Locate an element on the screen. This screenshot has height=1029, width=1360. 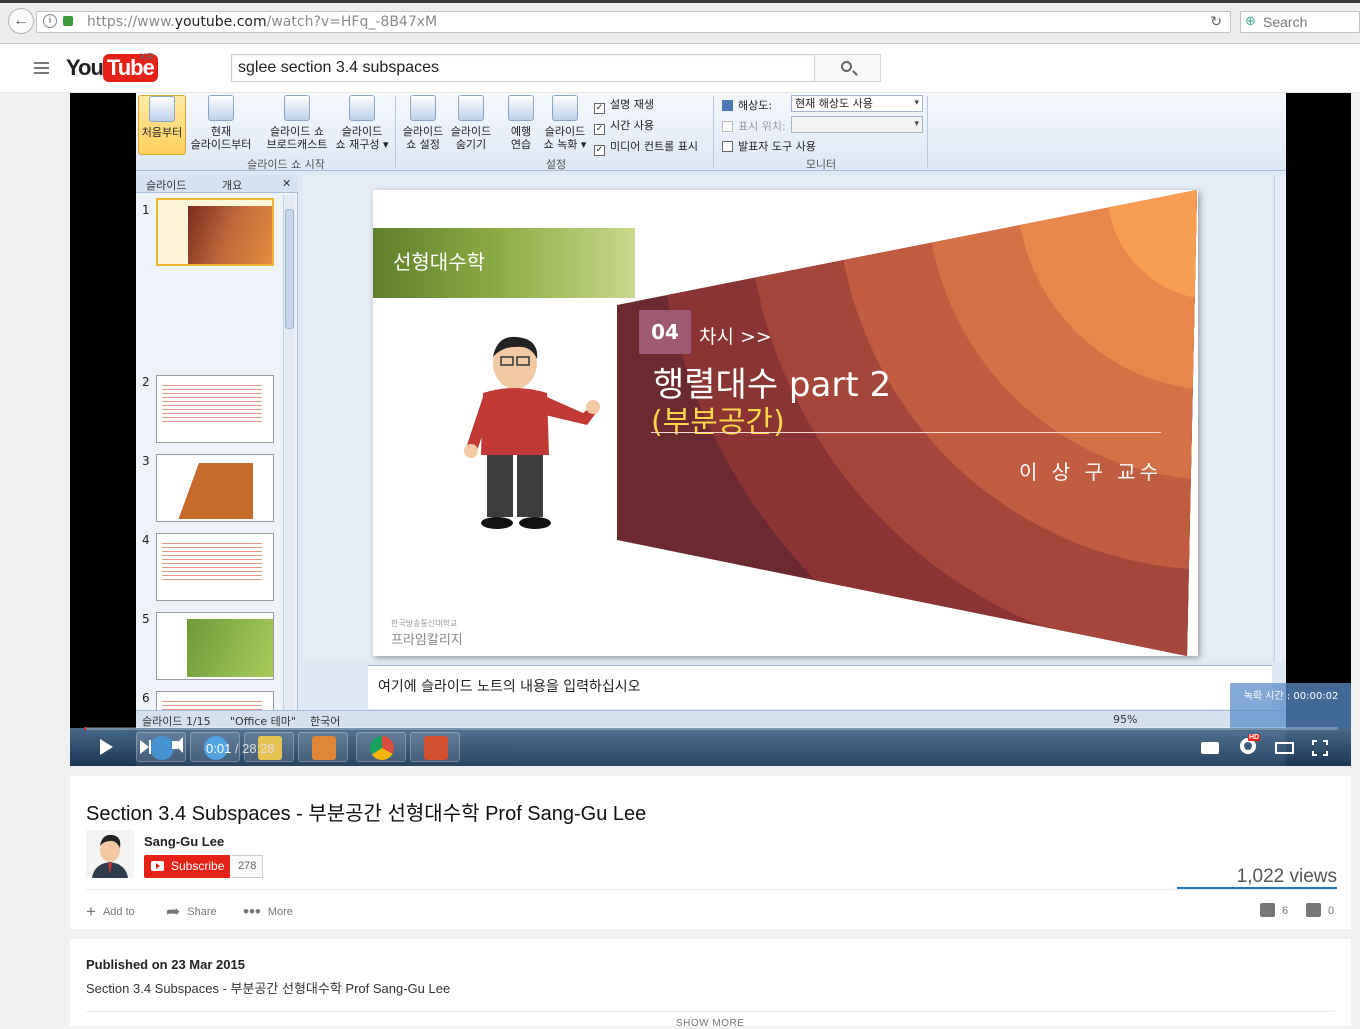
hide-label-2: 숨기기 is located at coordinates (471, 144).